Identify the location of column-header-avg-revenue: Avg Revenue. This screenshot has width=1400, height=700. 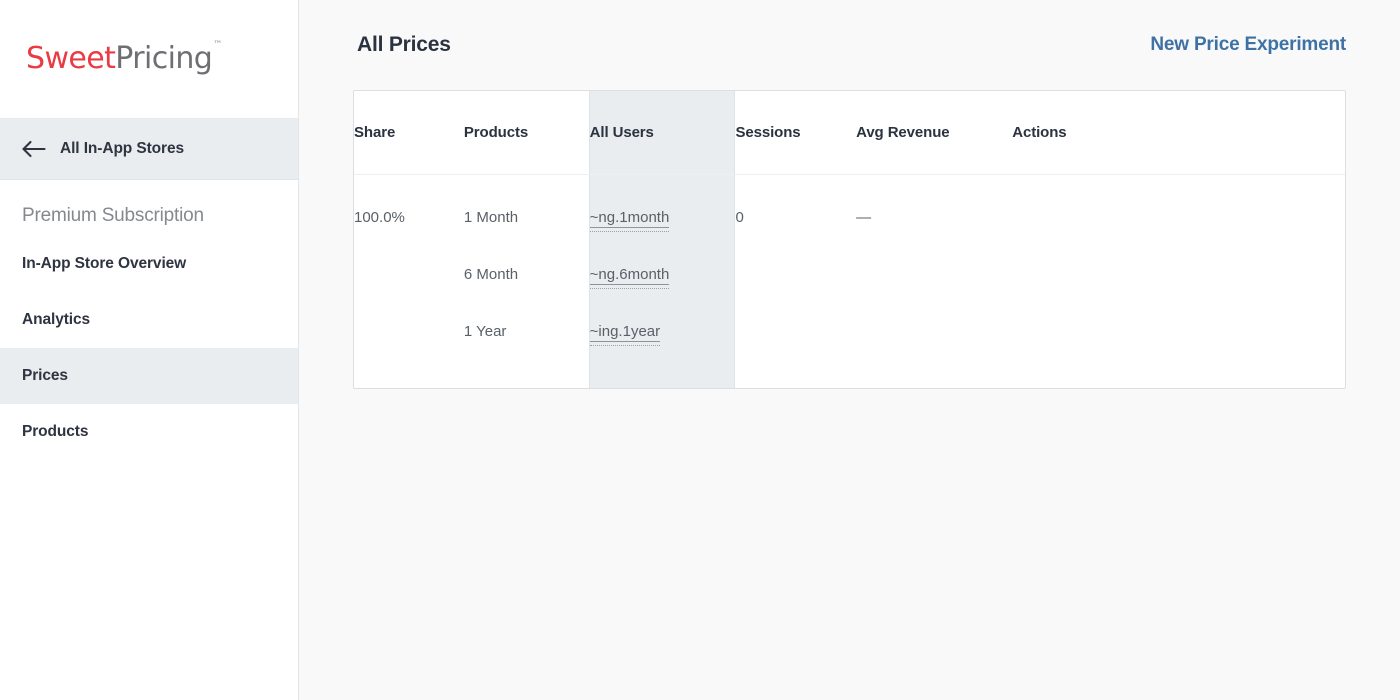
(934, 133).